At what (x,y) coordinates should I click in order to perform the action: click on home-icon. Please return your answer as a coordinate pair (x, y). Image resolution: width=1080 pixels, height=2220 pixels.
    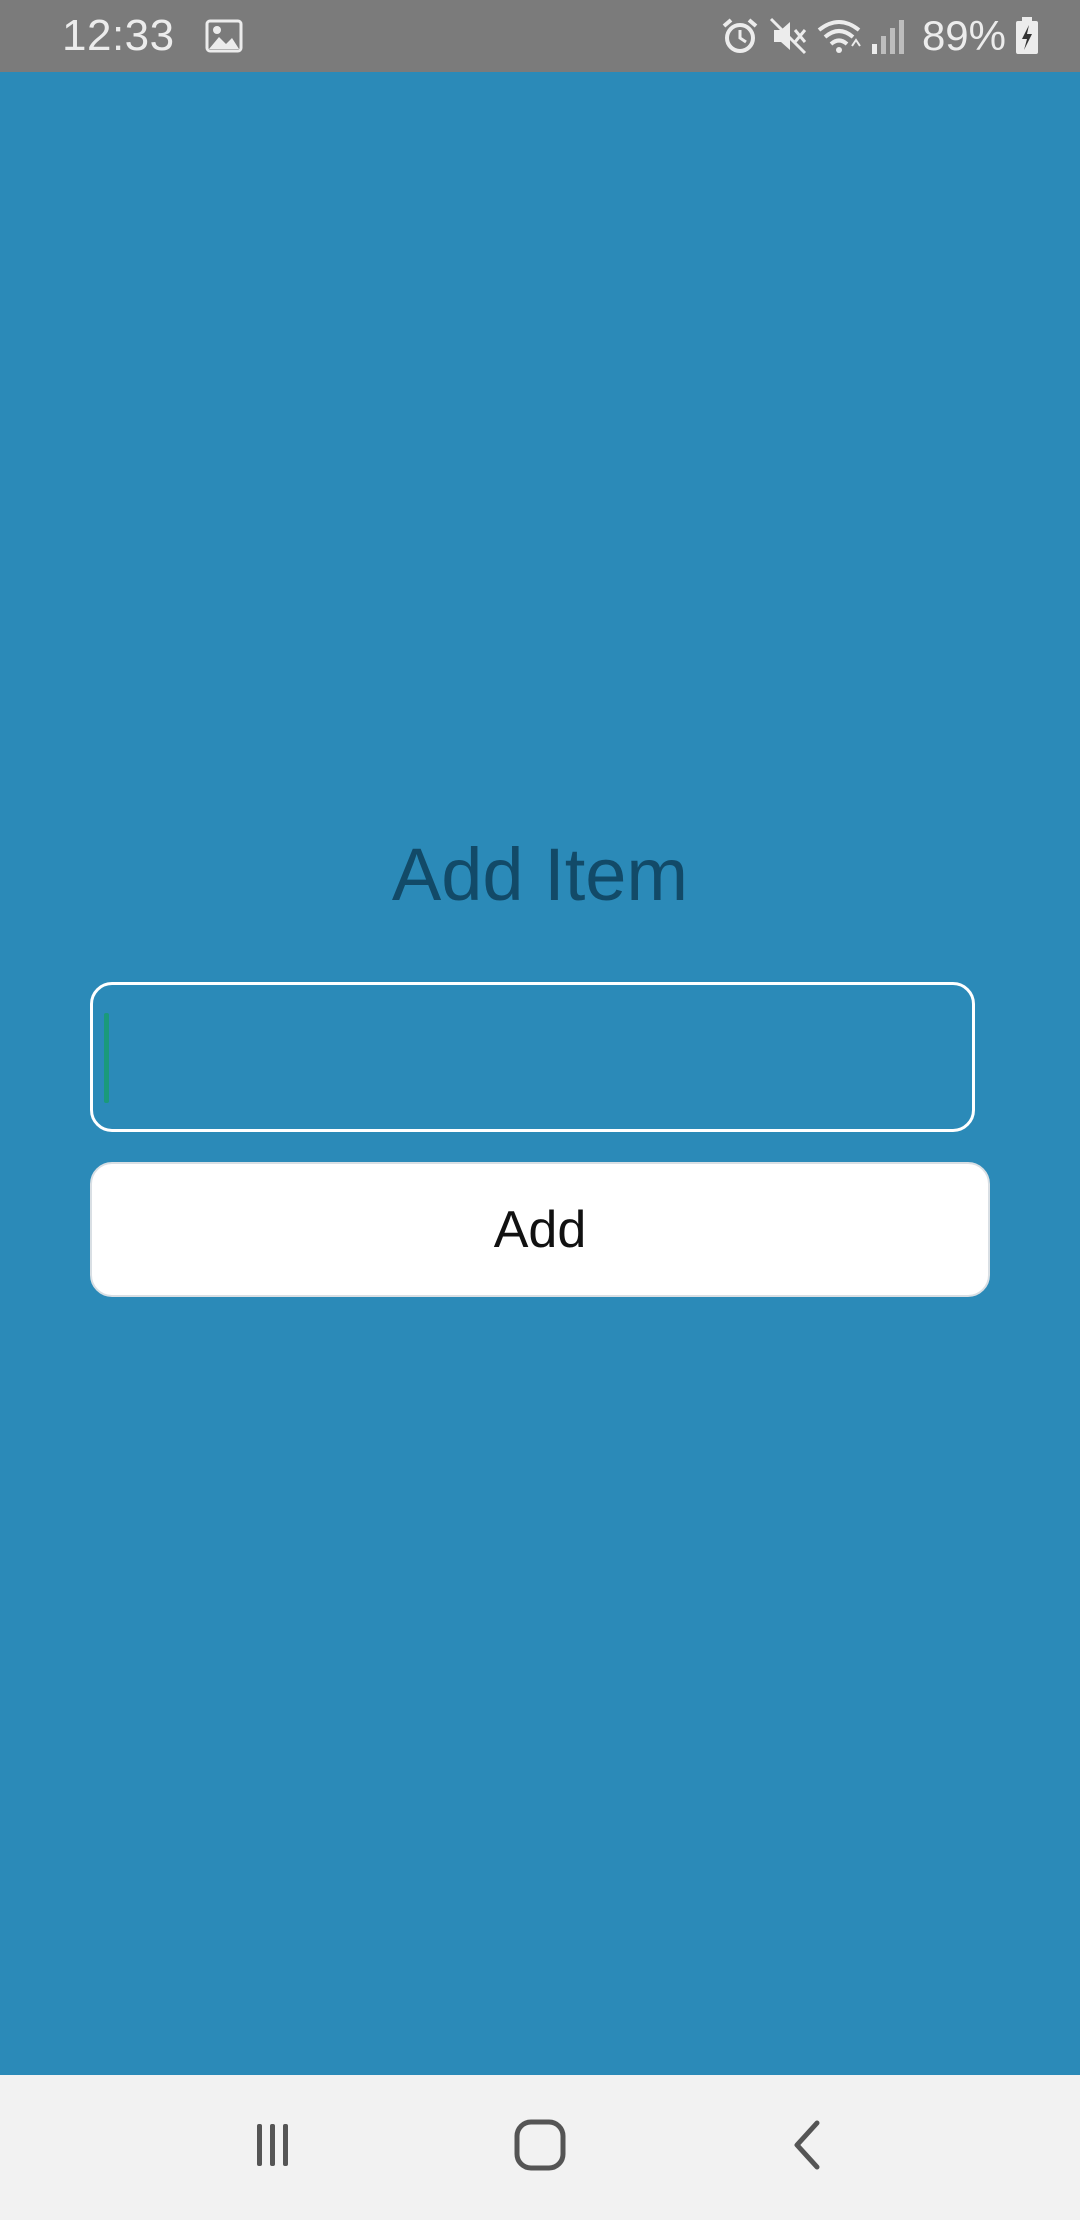
    Looking at the image, I should click on (540, 2147).